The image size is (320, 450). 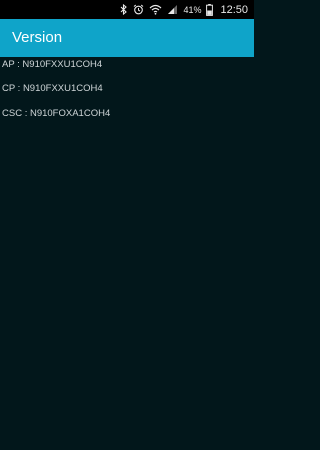 I want to click on signal-icon, so click(x=172, y=9).